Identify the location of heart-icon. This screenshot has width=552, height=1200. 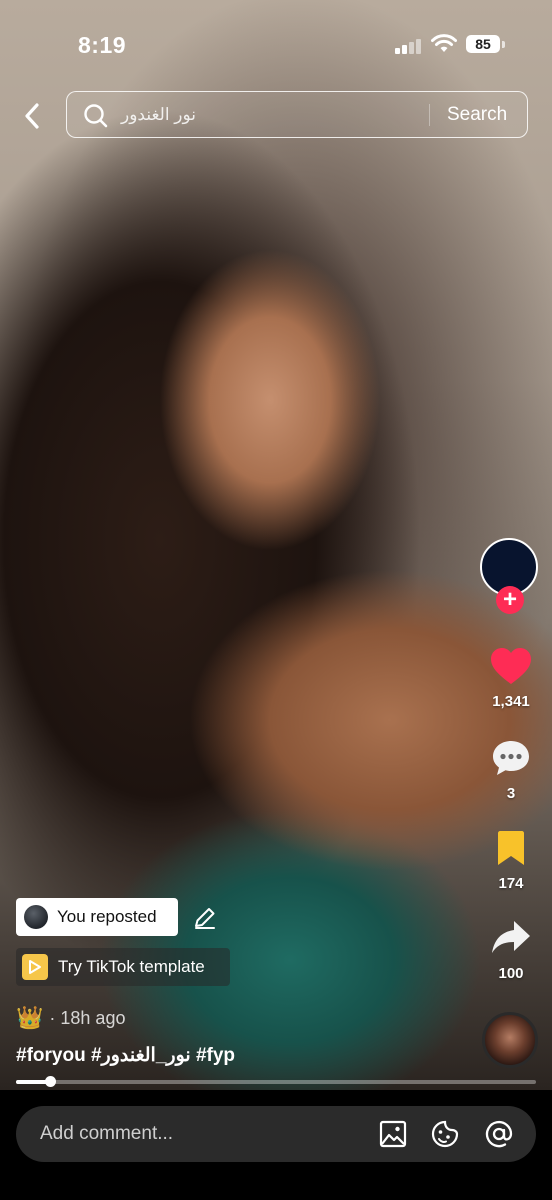
(511, 666).